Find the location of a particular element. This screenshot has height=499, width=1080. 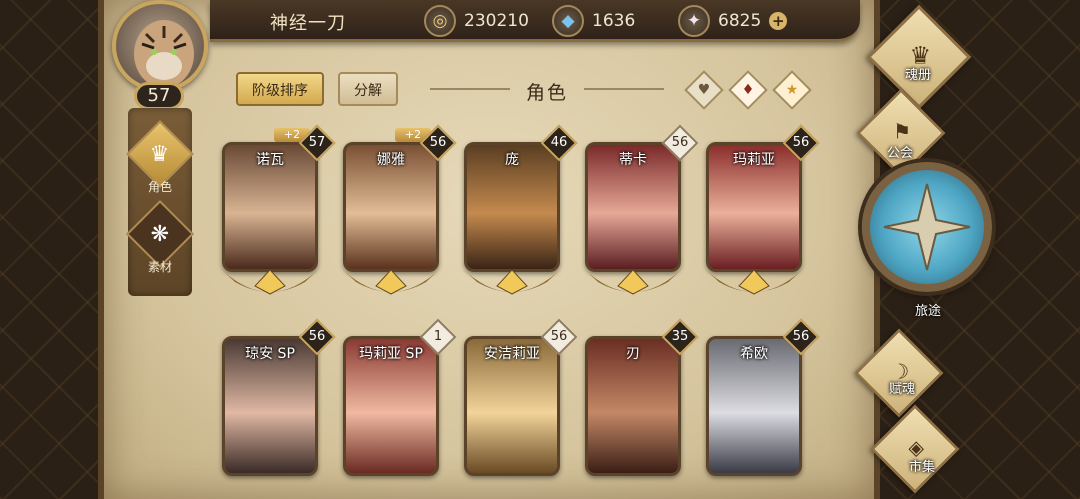

market-icon: ◈ is located at coordinates (915, 449).